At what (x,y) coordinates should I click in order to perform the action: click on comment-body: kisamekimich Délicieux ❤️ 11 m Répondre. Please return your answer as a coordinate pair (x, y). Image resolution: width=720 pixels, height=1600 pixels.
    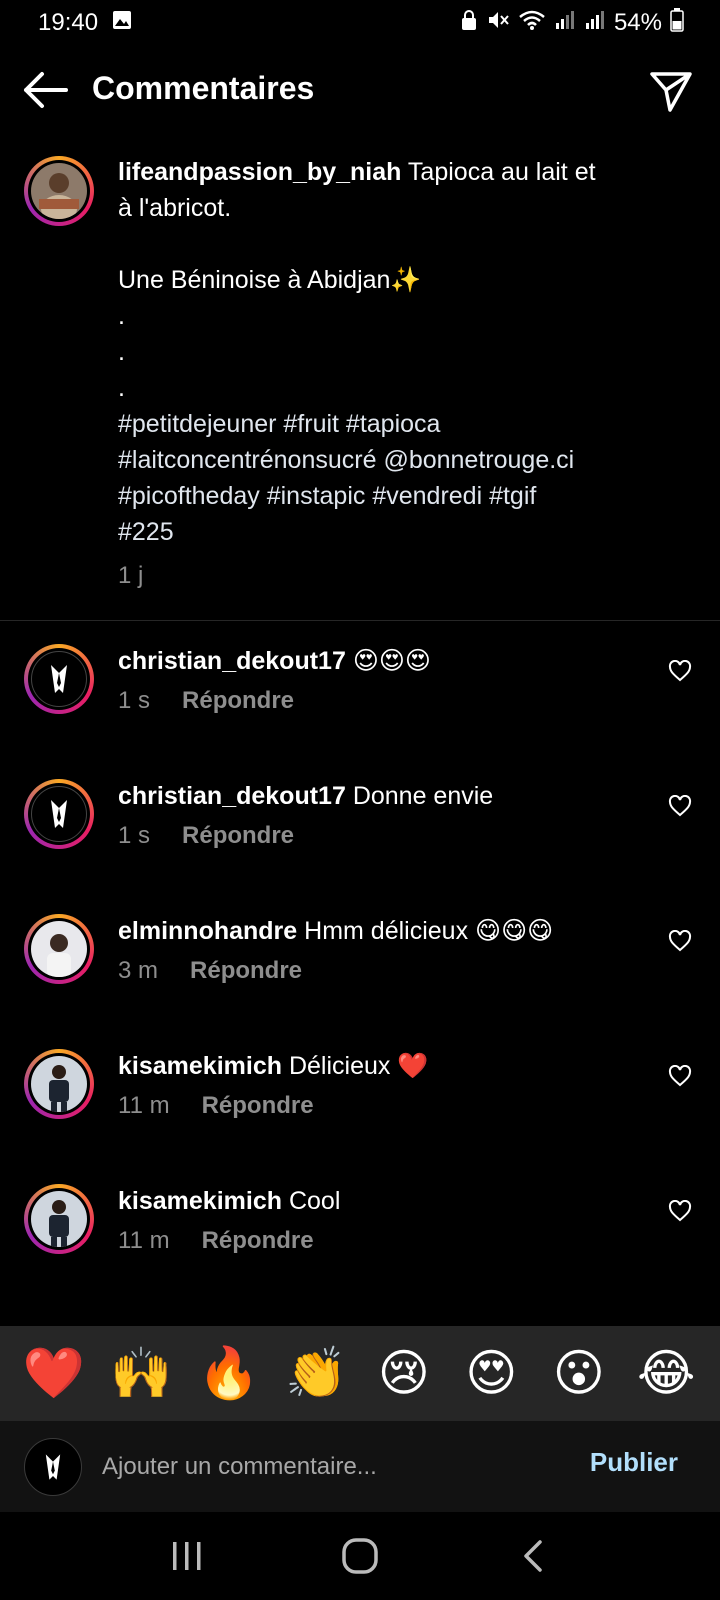
    Looking at the image, I should click on (388, 1086).